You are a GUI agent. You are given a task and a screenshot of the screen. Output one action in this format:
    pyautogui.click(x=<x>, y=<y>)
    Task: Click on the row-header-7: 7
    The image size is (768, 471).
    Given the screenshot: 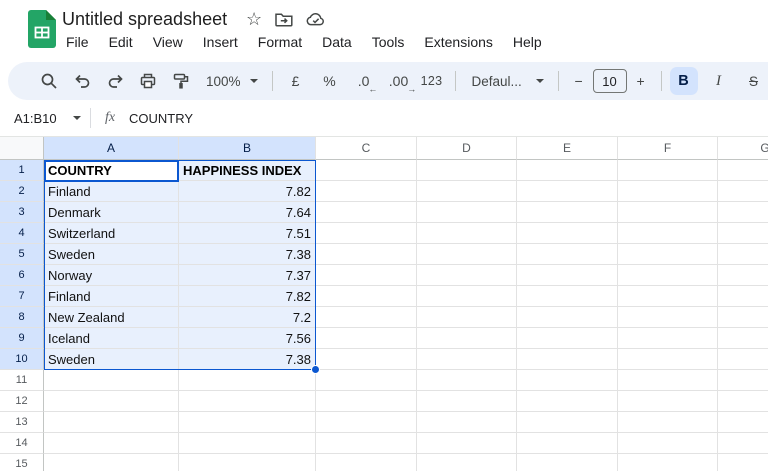 What is the action you would take?
    pyautogui.click(x=22, y=296)
    